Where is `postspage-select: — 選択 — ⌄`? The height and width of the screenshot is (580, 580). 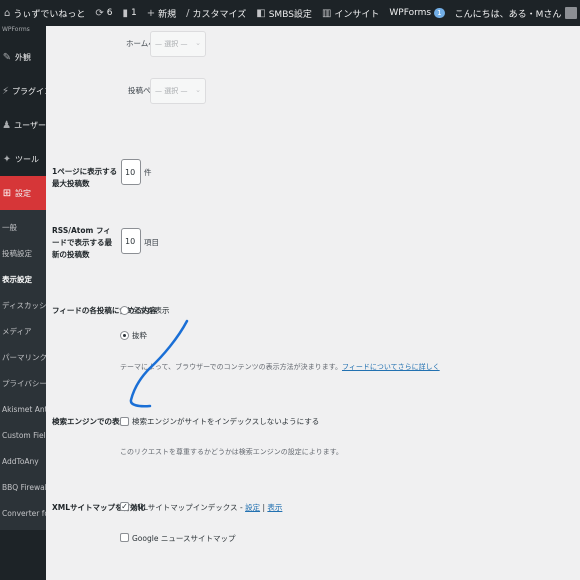 postspage-select: — 選択 — ⌄ is located at coordinates (178, 91).